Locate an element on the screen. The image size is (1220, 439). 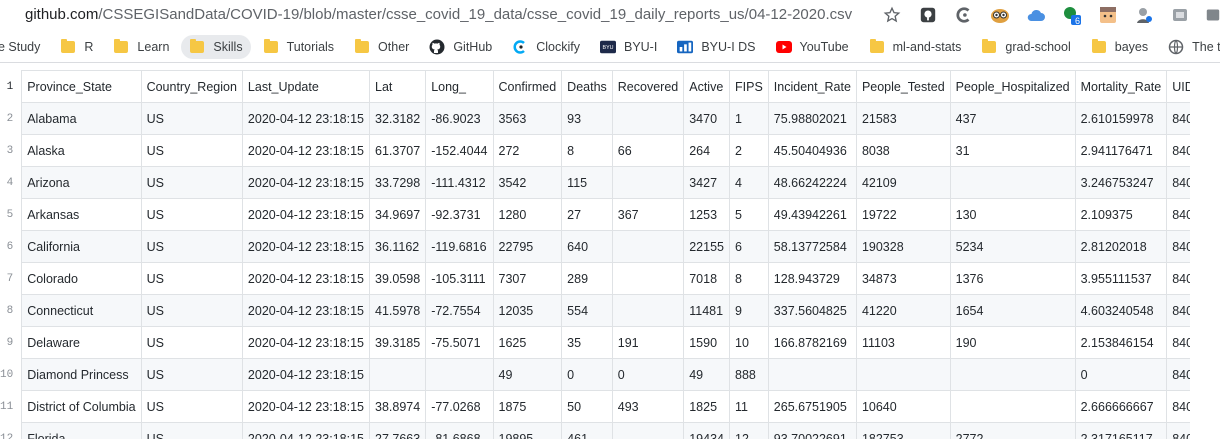
owl-extension-icon is located at coordinates (1000, 15).